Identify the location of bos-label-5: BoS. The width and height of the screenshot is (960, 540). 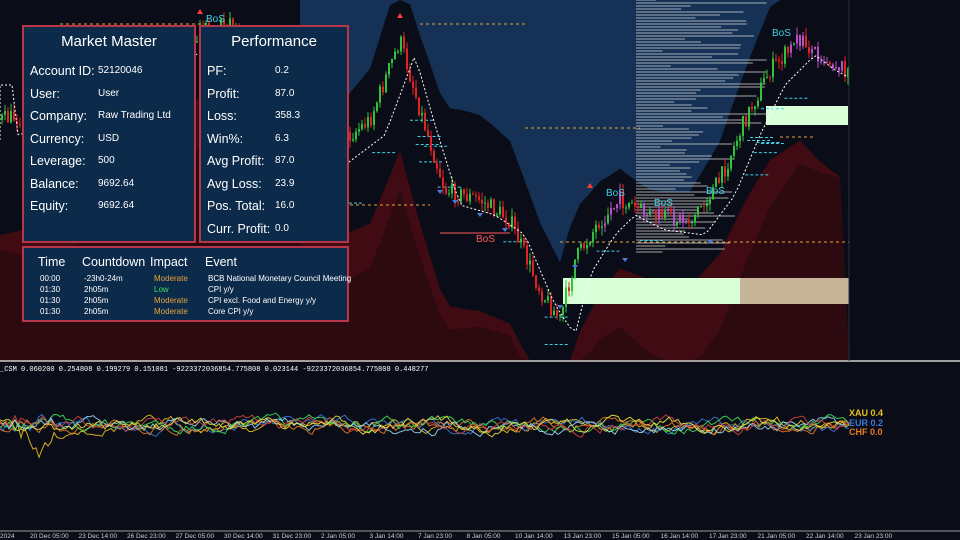
(715, 191).